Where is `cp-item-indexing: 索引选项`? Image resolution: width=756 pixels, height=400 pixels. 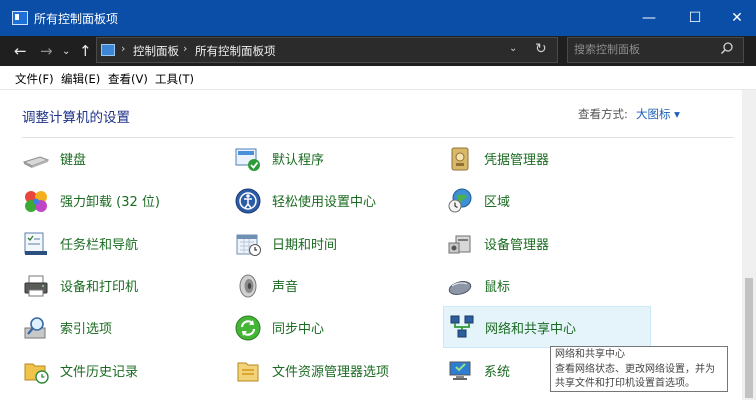
cp-item-indexing: 索引选项 is located at coordinates (126, 327).